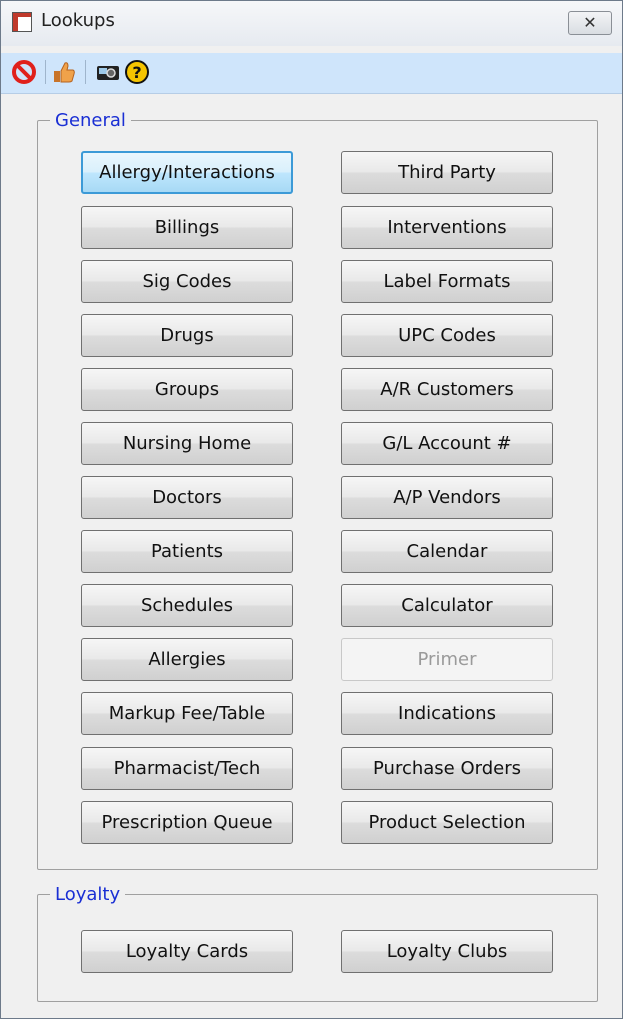 The image size is (623, 1019). What do you see at coordinates (22, 22) in the screenshot?
I see `app-window-icon` at bounding box center [22, 22].